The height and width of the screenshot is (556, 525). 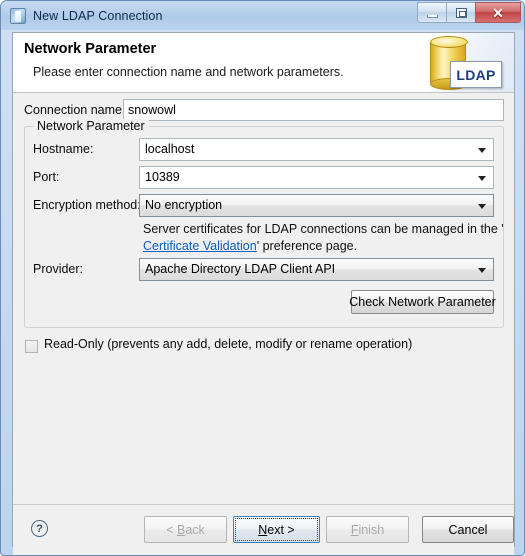 I want to click on certificate-note-line2-row: Certificate Validation' preference page., so click(x=250, y=246).